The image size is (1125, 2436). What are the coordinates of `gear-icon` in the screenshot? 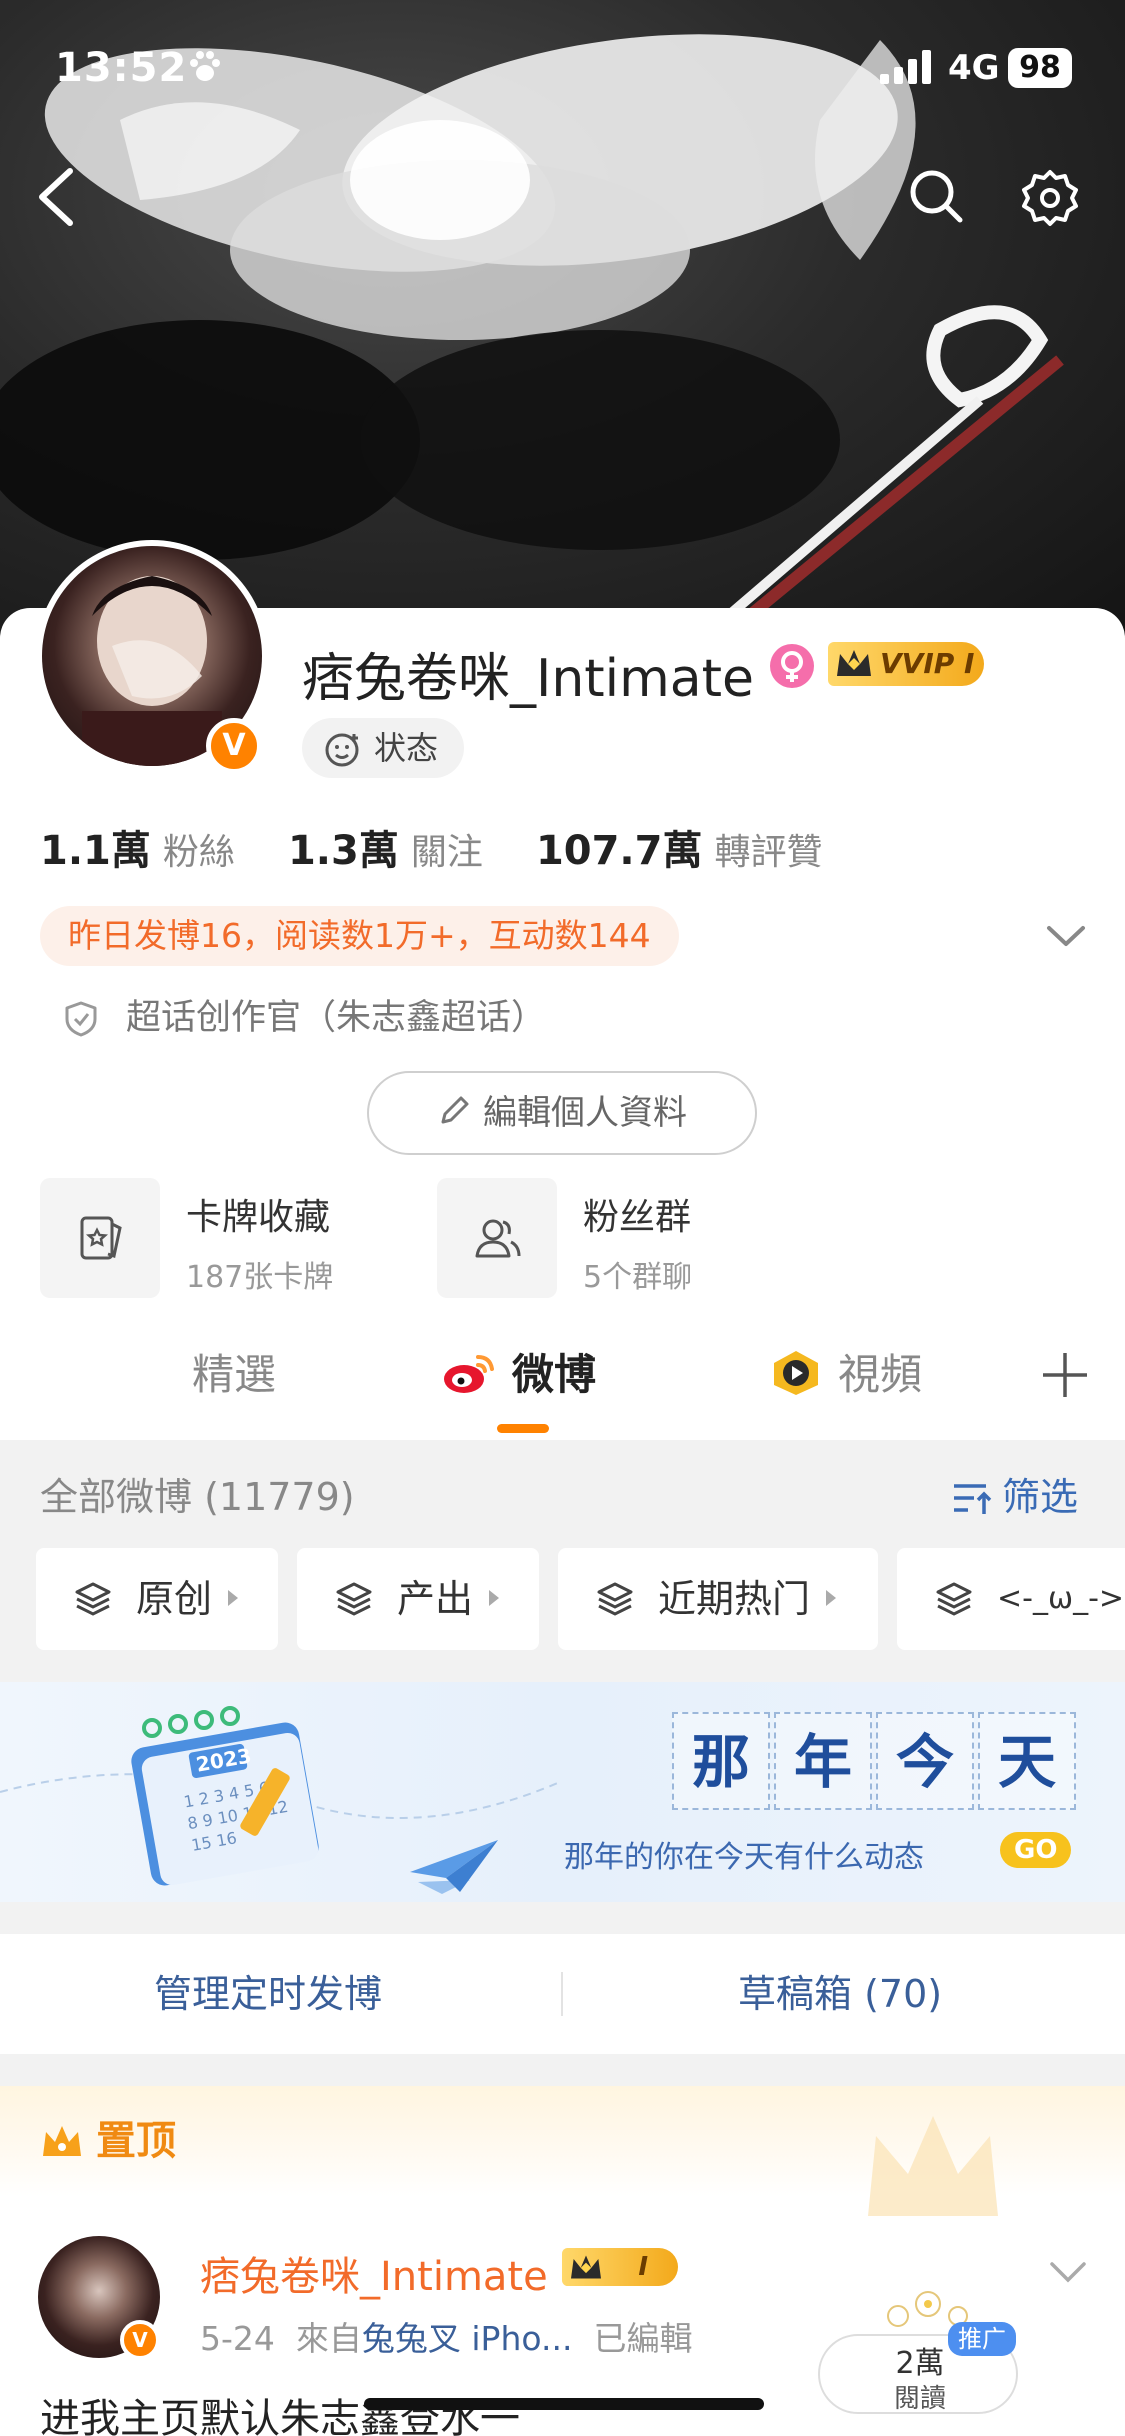 It's located at (1050, 198).